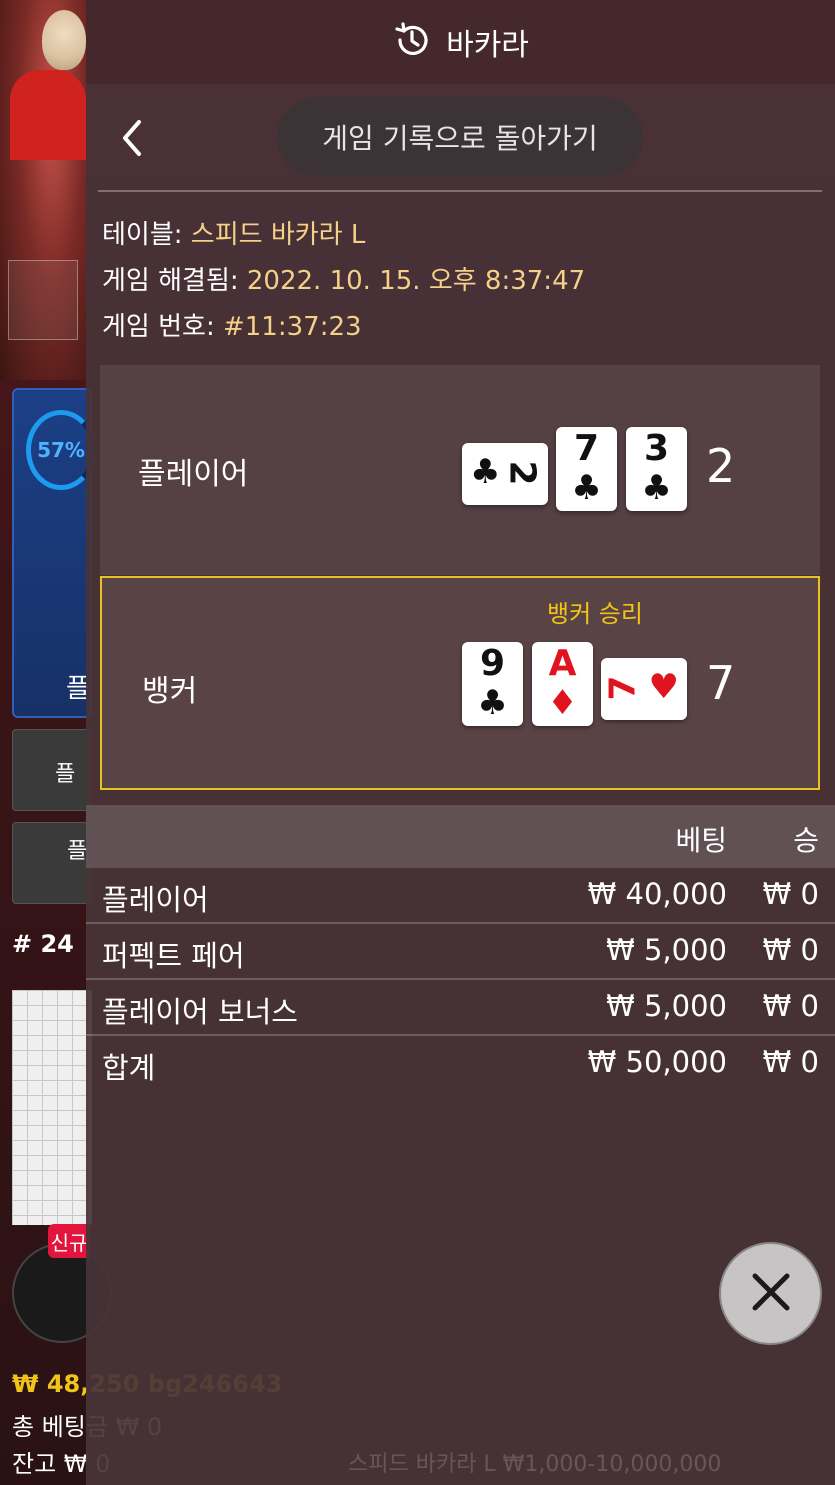 Image resolution: width=835 pixels, height=1485 pixels. I want to click on player-pair-bet-button: 플, so click(52, 863).